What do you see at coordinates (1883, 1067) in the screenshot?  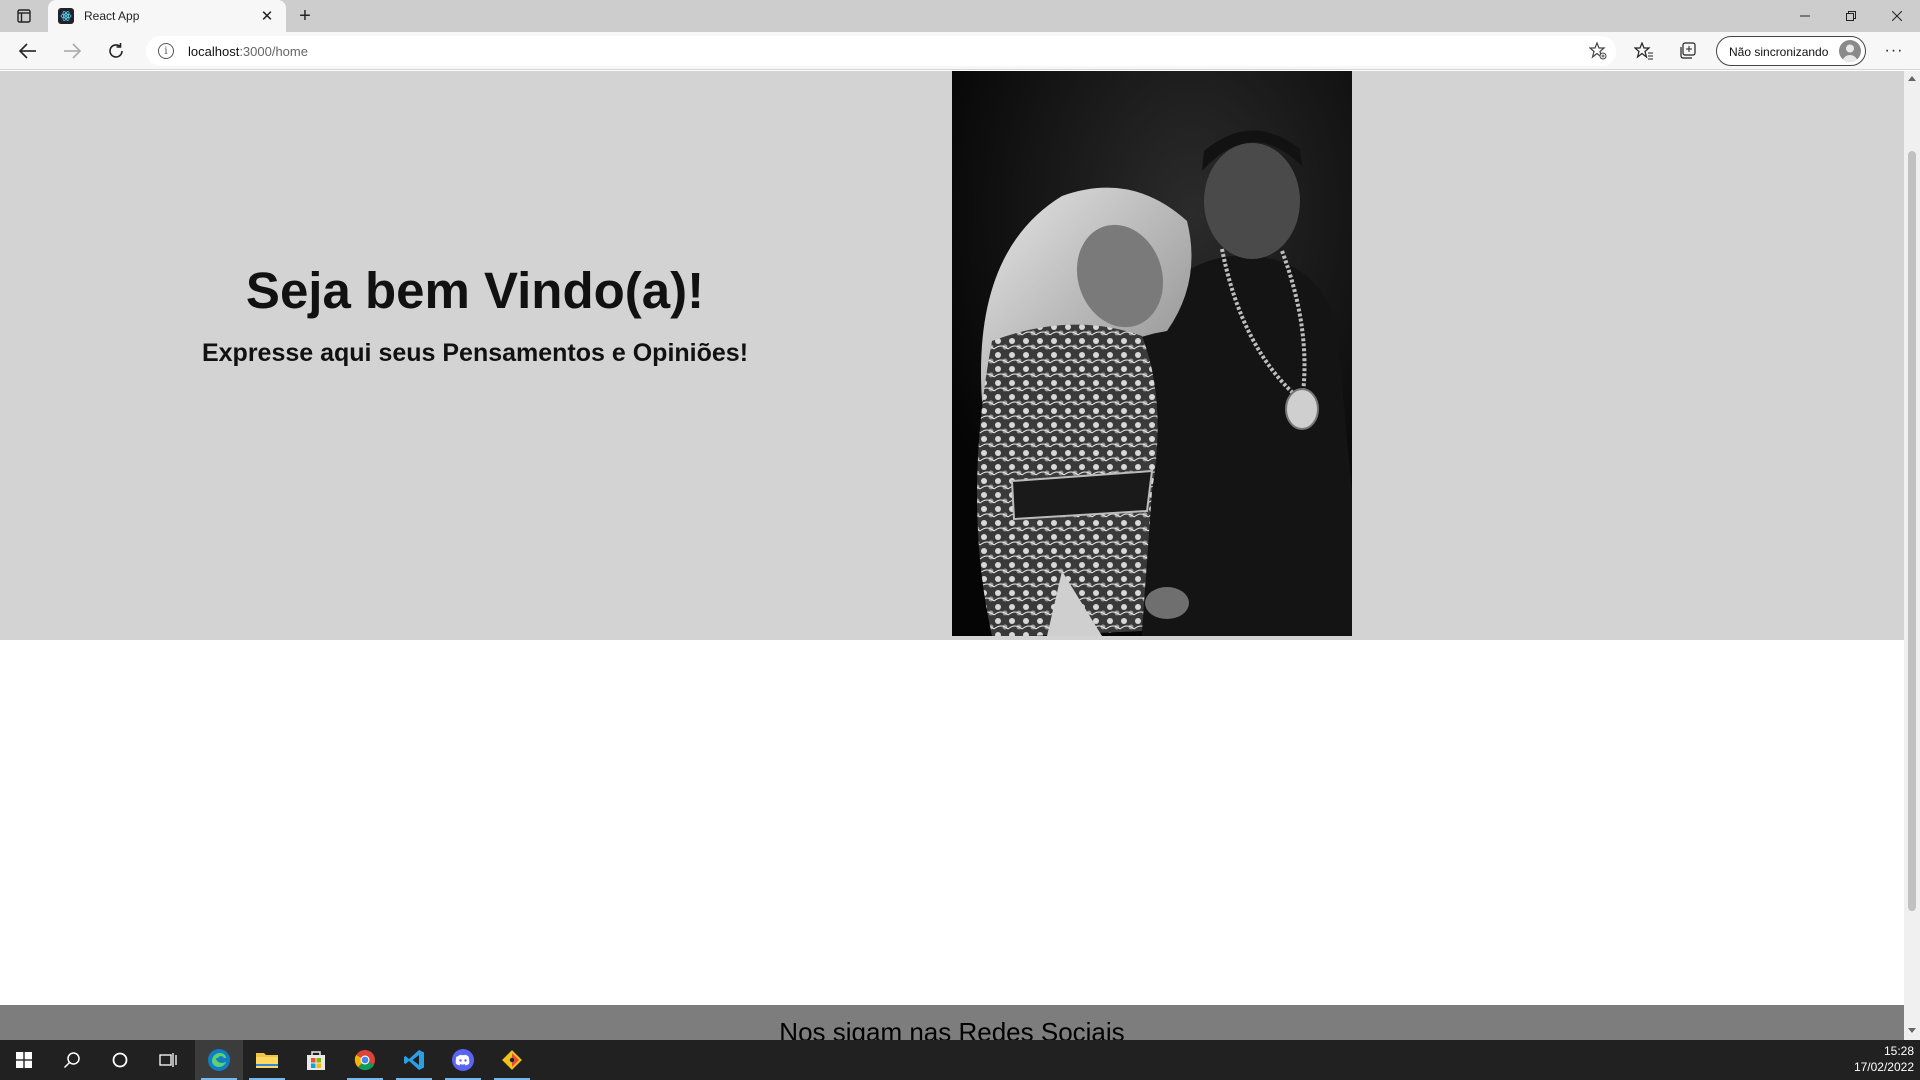 I see `clock-date: 17/02/2022` at bounding box center [1883, 1067].